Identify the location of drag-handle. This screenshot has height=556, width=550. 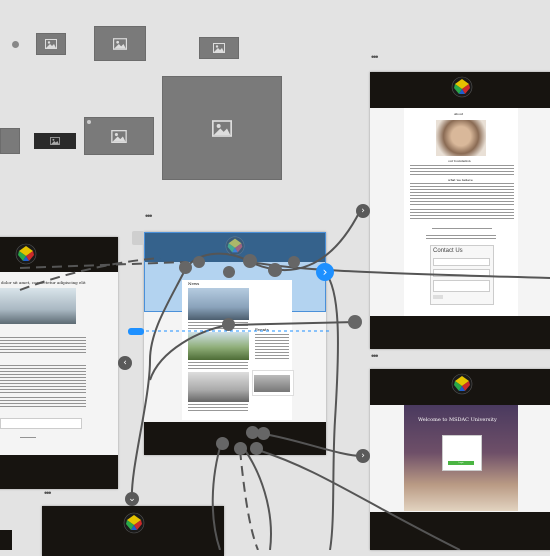
(136, 331).